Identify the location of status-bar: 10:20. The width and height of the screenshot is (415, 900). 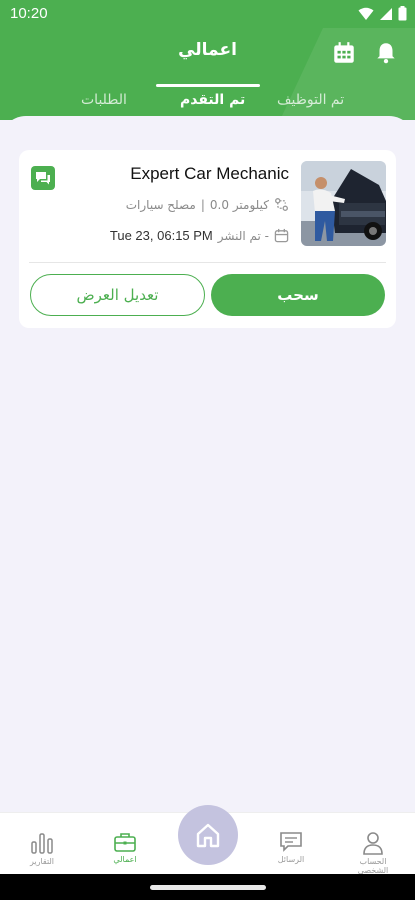
(207, 14).